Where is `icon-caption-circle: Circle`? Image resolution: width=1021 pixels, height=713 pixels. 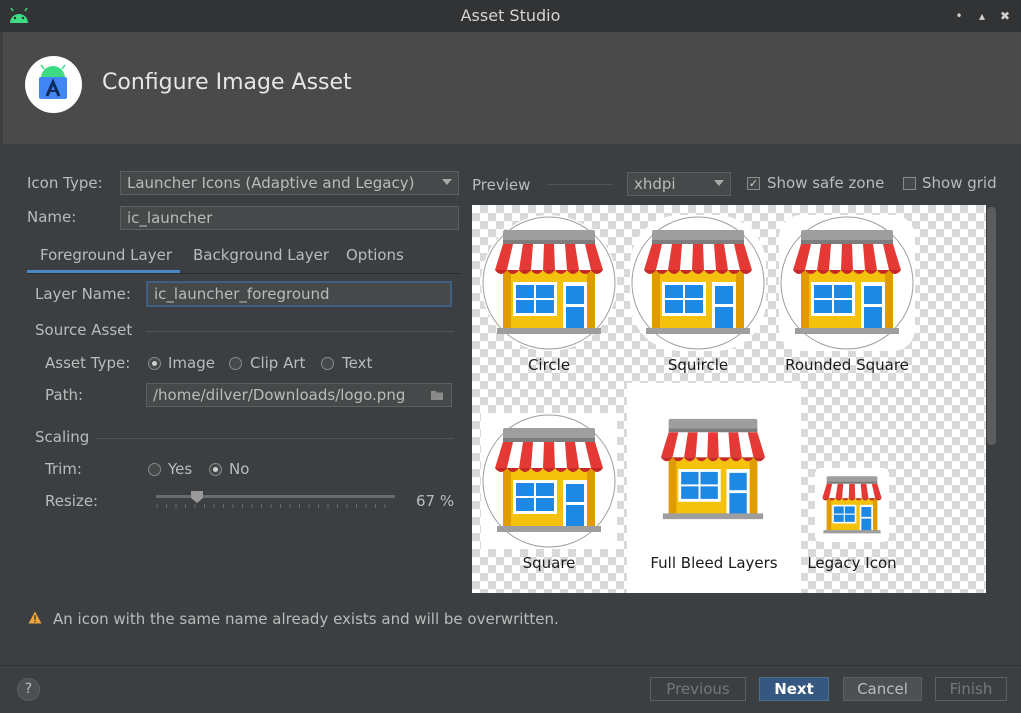 icon-caption-circle: Circle is located at coordinates (549, 365).